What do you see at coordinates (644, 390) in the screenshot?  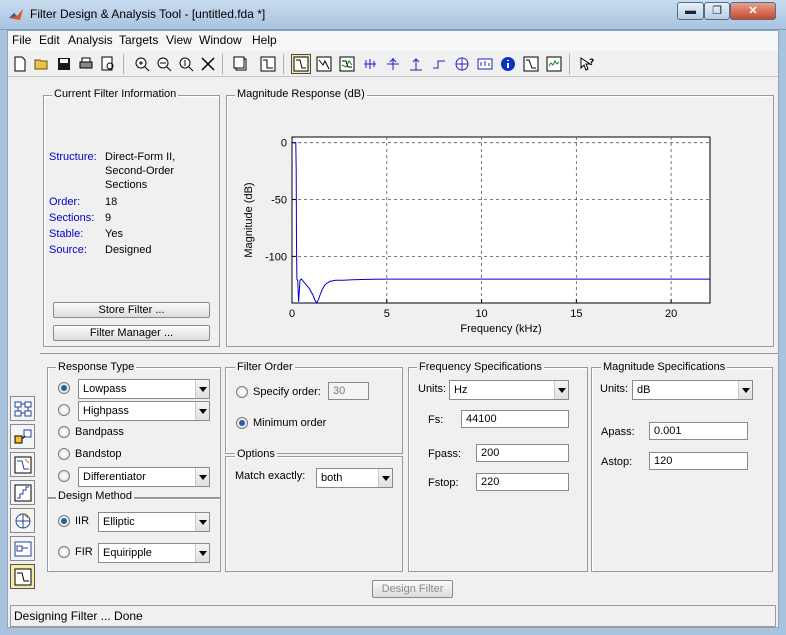 I see `mag-units-value: dB` at bounding box center [644, 390].